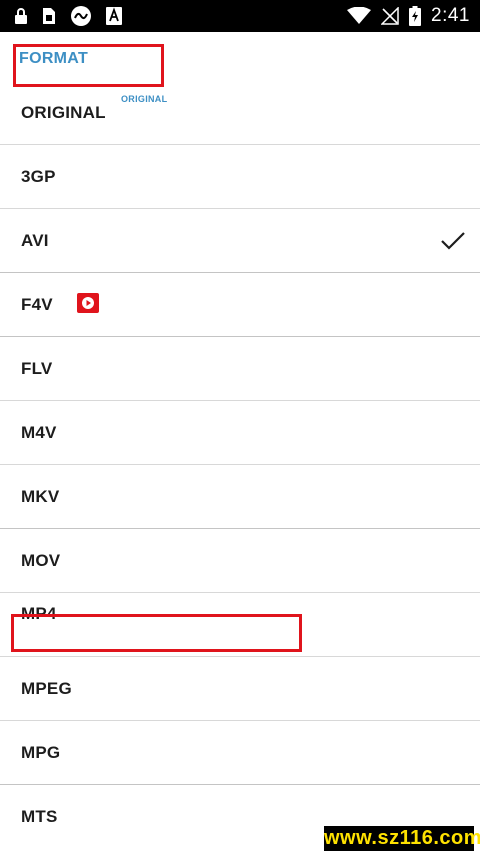  What do you see at coordinates (39, 432) in the screenshot?
I see `list-item-label: M4V` at bounding box center [39, 432].